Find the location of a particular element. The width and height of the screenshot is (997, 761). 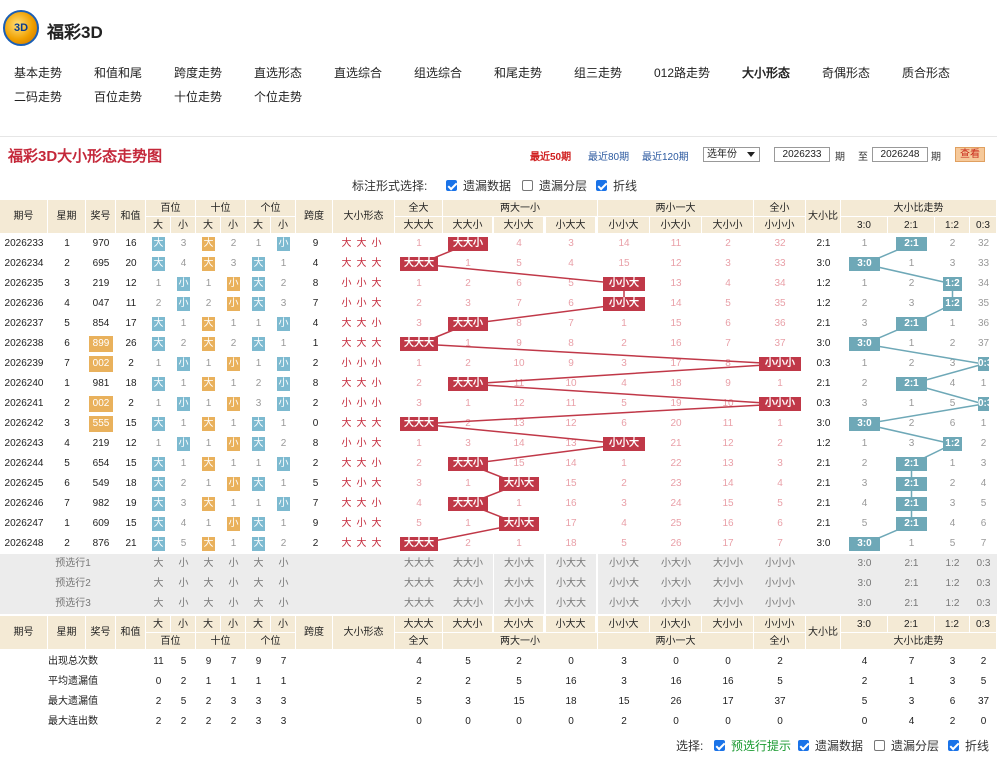

option-2: 折线 is located at coordinates (616, 185).